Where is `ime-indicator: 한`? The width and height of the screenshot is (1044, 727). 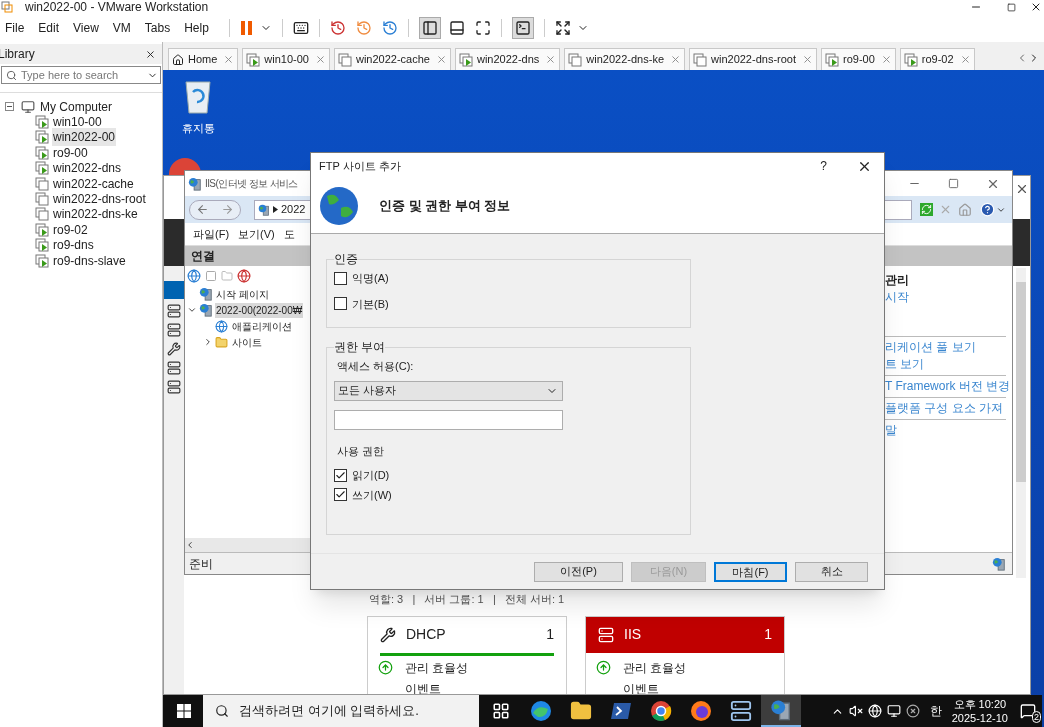
ime-indicator: 한 is located at coordinates (935, 711).